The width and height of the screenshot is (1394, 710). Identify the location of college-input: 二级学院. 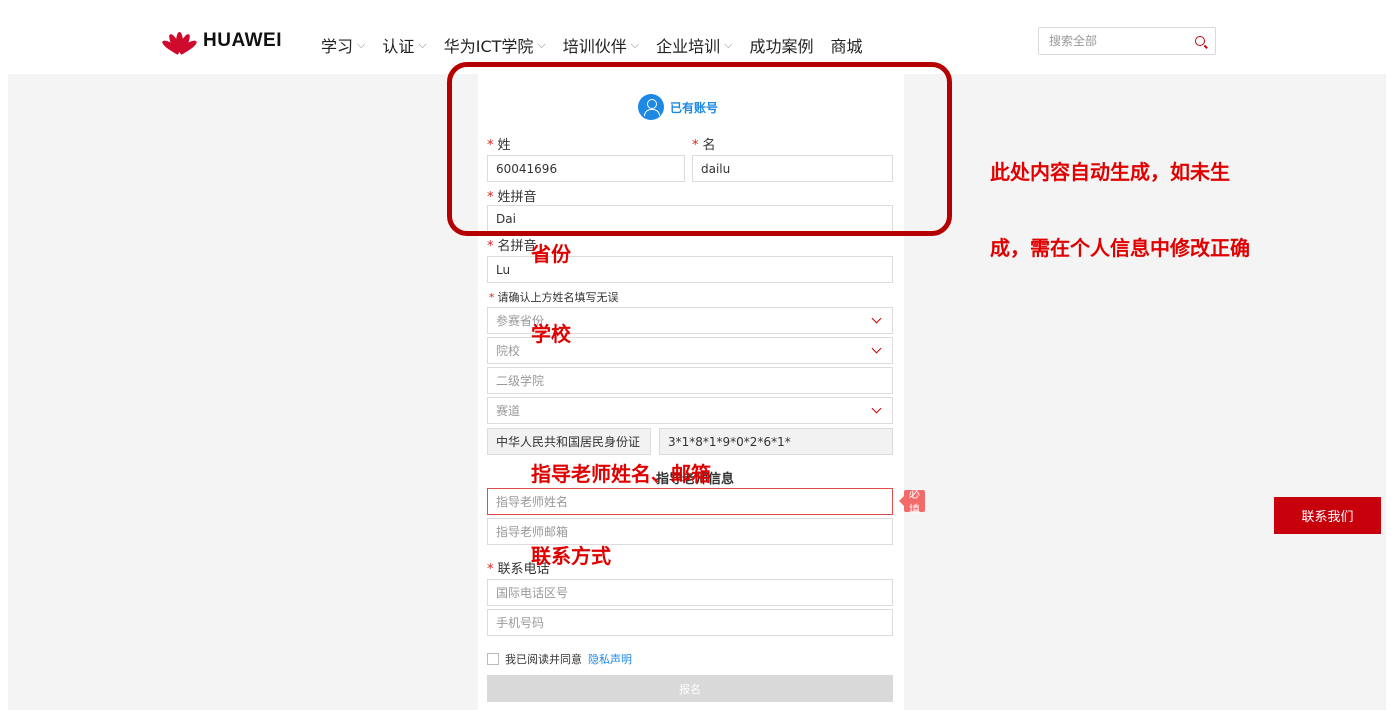
(690, 380).